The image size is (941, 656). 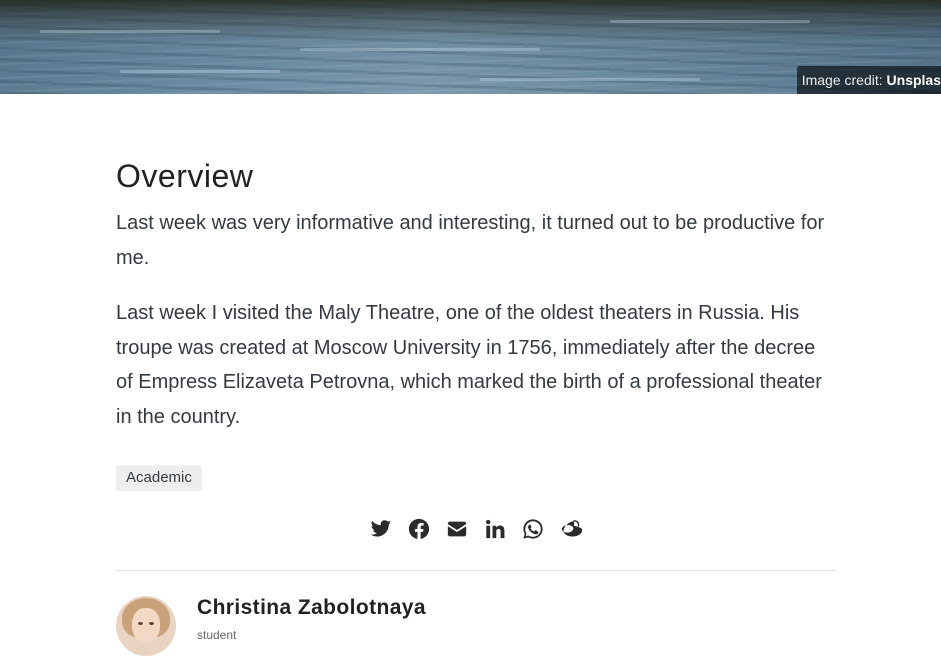 What do you see at coordinates (457, 529) in the screenshot?
I see `email-icon` at bounding box center [457, 529].